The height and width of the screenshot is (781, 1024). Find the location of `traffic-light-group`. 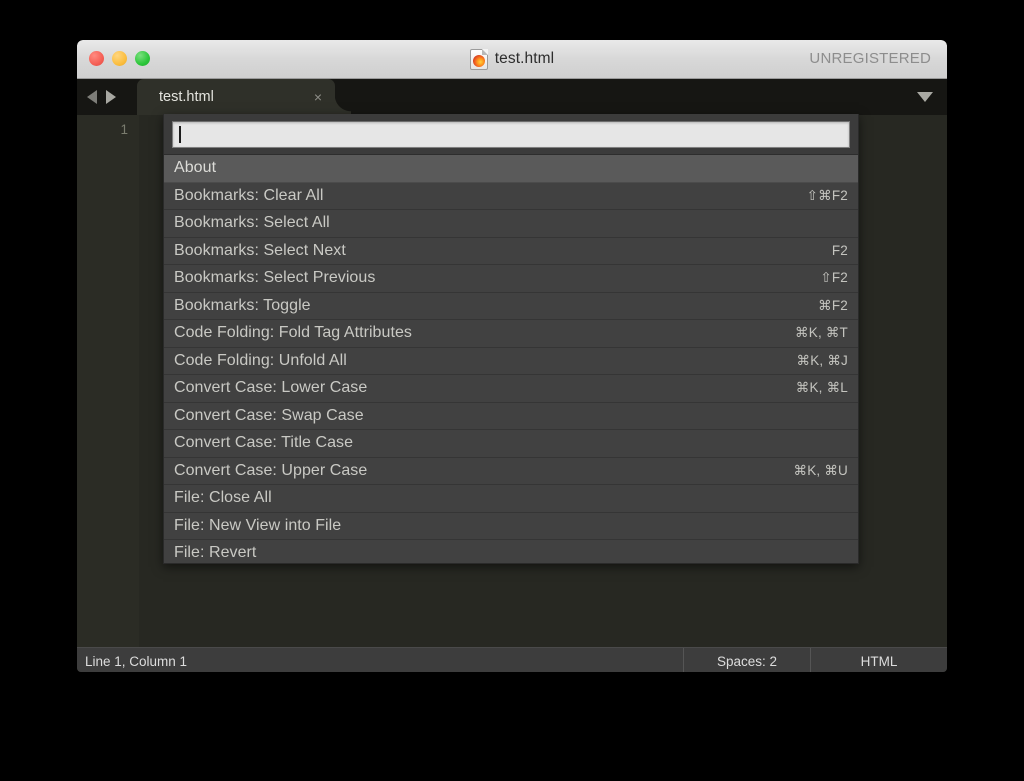

traffic-light-group is located at coordinates (119, 58).